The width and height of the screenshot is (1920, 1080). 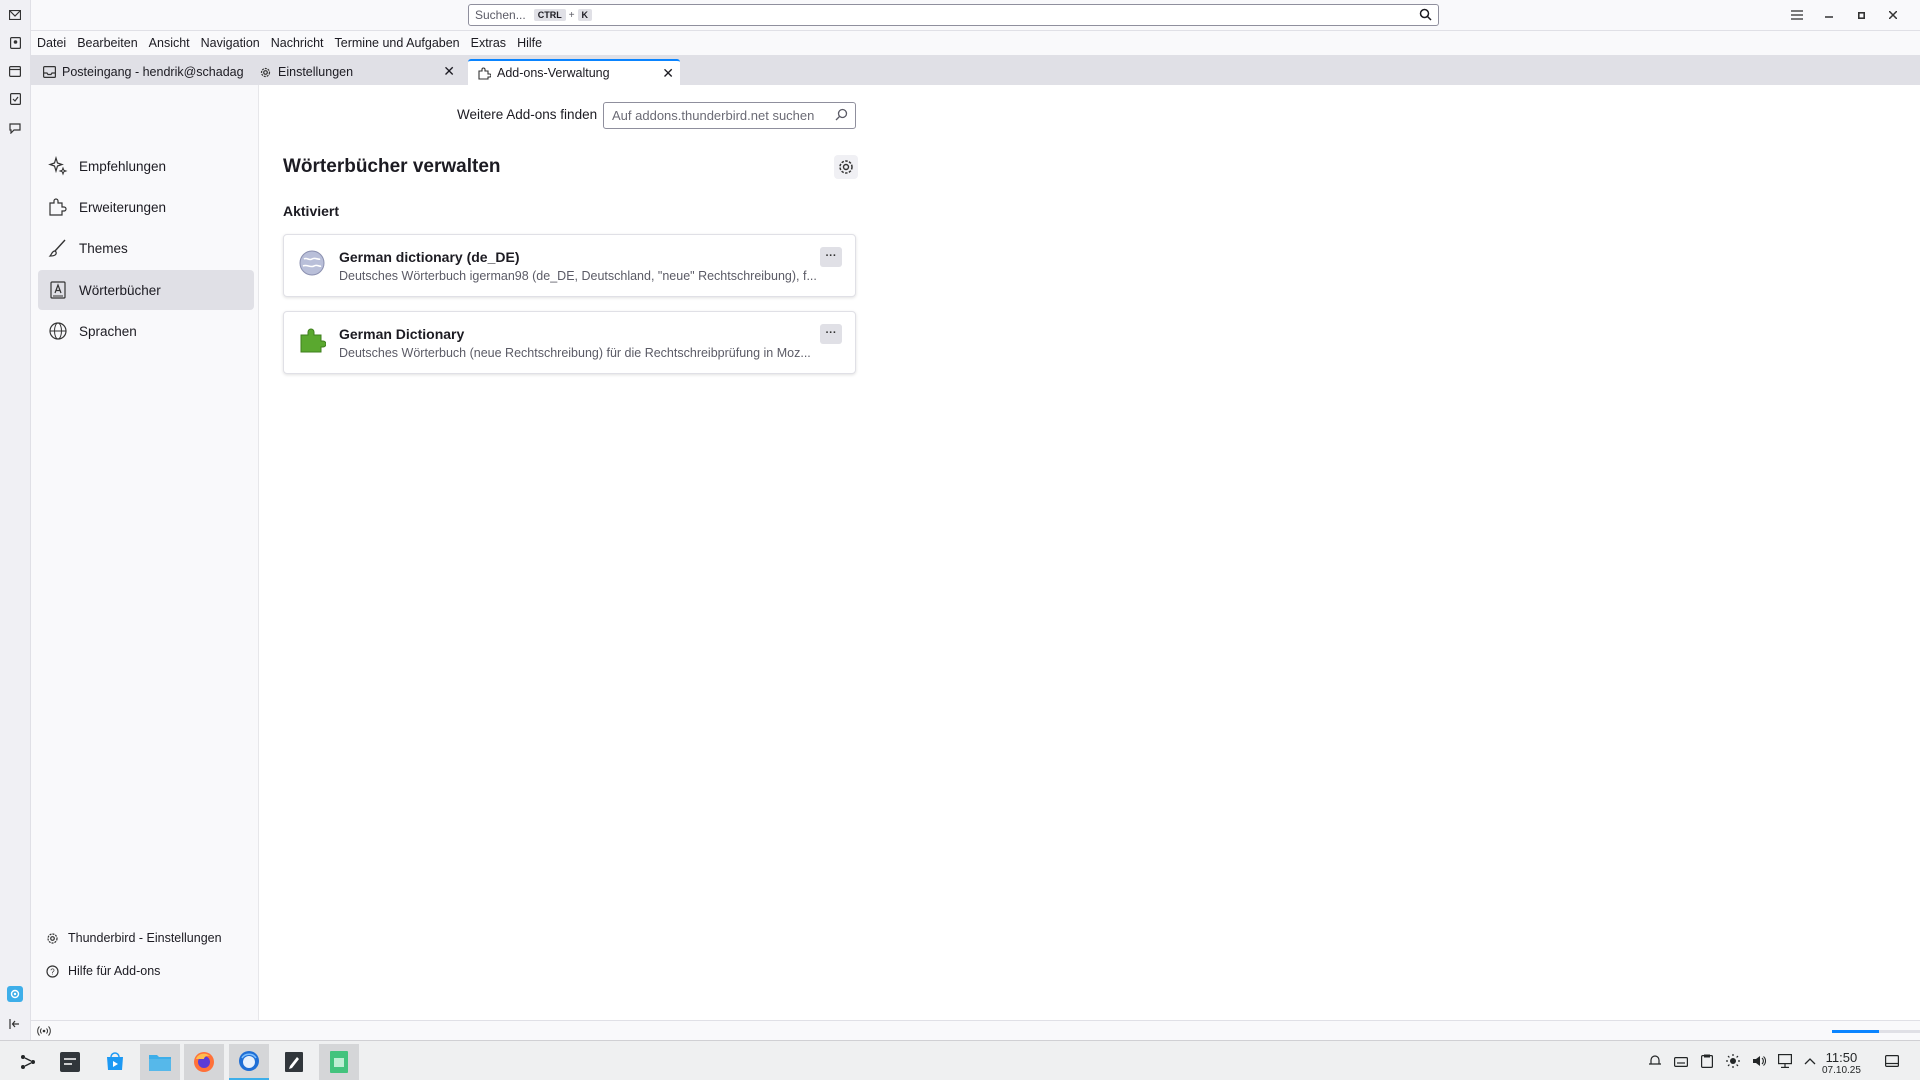 What do you see at coordinates (316, 72) in the screenshot?
I see `tab-label: Einstellungen` at bounding box center [316, 72].